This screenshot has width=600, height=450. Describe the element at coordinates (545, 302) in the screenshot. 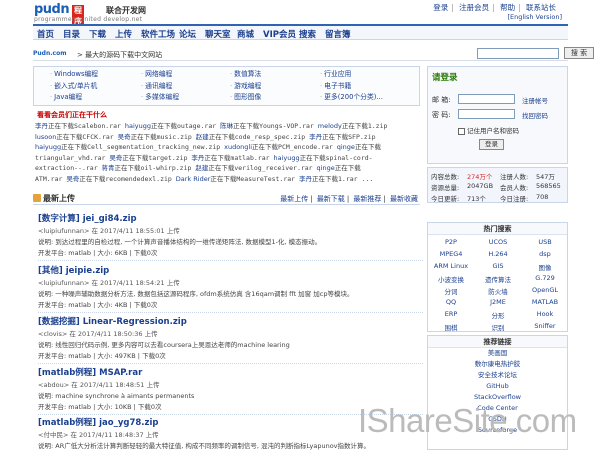

I see `hot-search-item: MATLAB` at that location.